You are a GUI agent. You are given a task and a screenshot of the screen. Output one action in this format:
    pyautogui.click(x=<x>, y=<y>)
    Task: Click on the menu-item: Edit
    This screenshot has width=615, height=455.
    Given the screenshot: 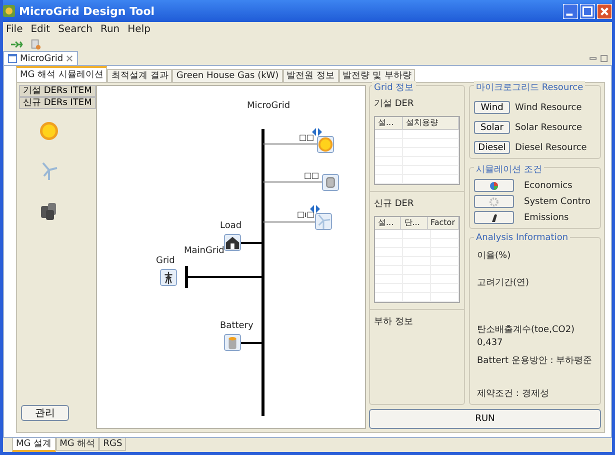 What is the action you would take?
    pyautogui.click(x=40, y=29)
    